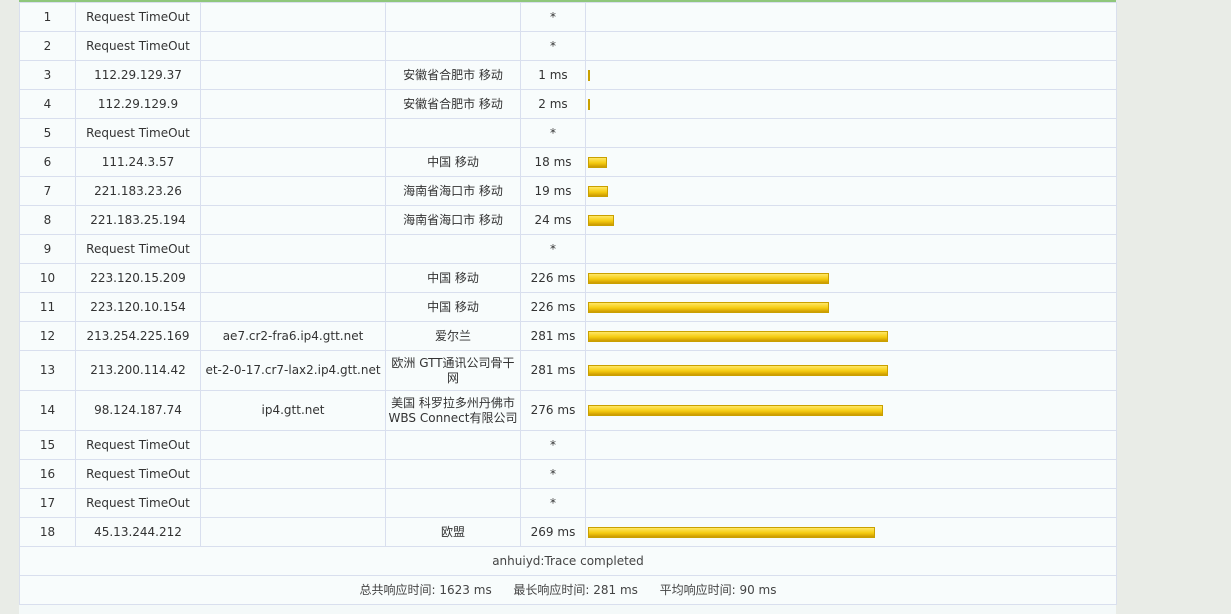 Image resolution: width=1231 pixels, height=614 pixels. What do you see at coordinates (568, 278) in the screenshot?
I see `hop-row: 10 223.120.15.209 中国 移动 226 ms` at bounding box center [568, 278].